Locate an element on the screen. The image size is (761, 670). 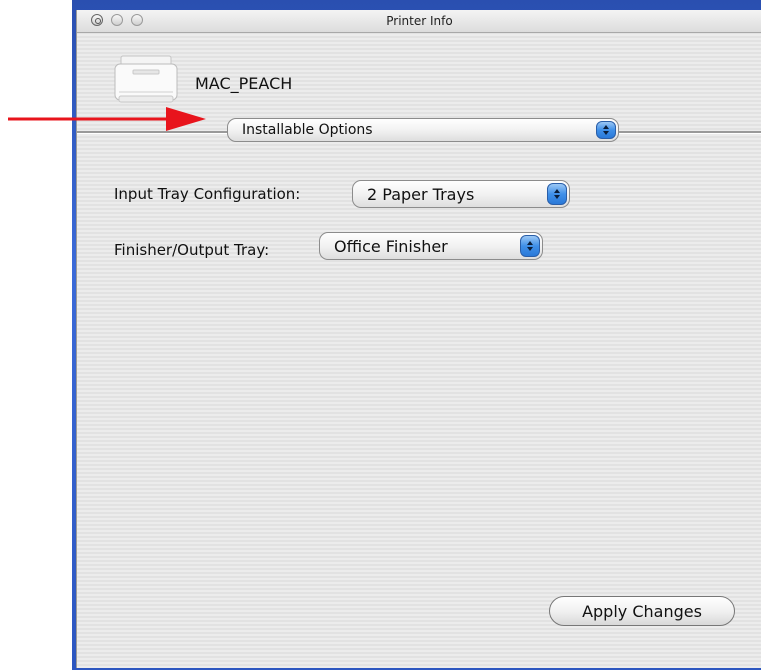
section-popup-stepper-icon is located at coordinates (606, 130).